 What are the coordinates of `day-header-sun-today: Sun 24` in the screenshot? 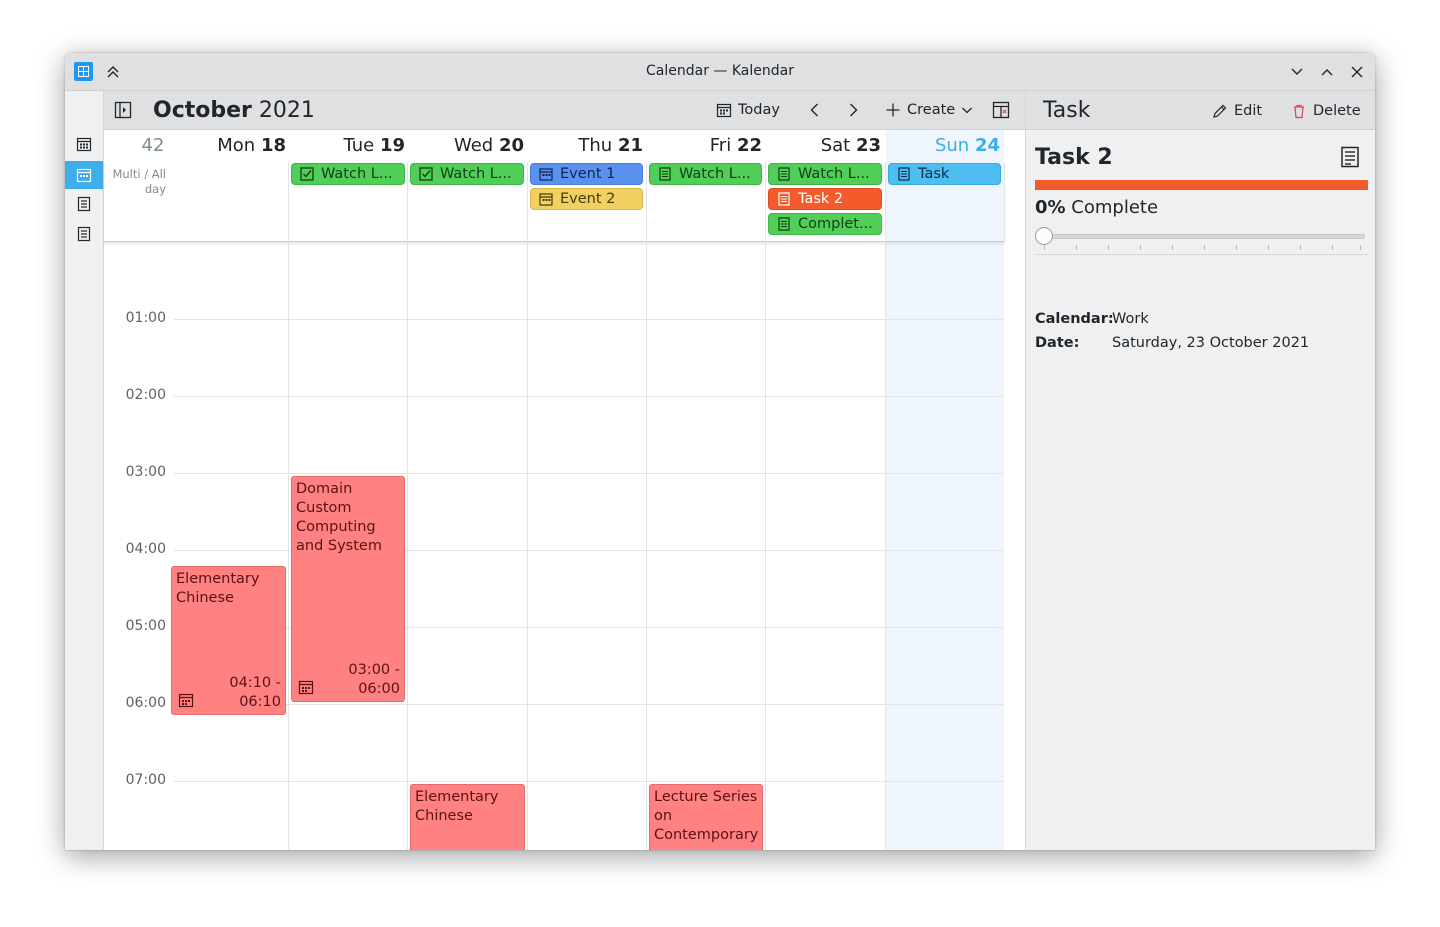 It's located at (944, 145).